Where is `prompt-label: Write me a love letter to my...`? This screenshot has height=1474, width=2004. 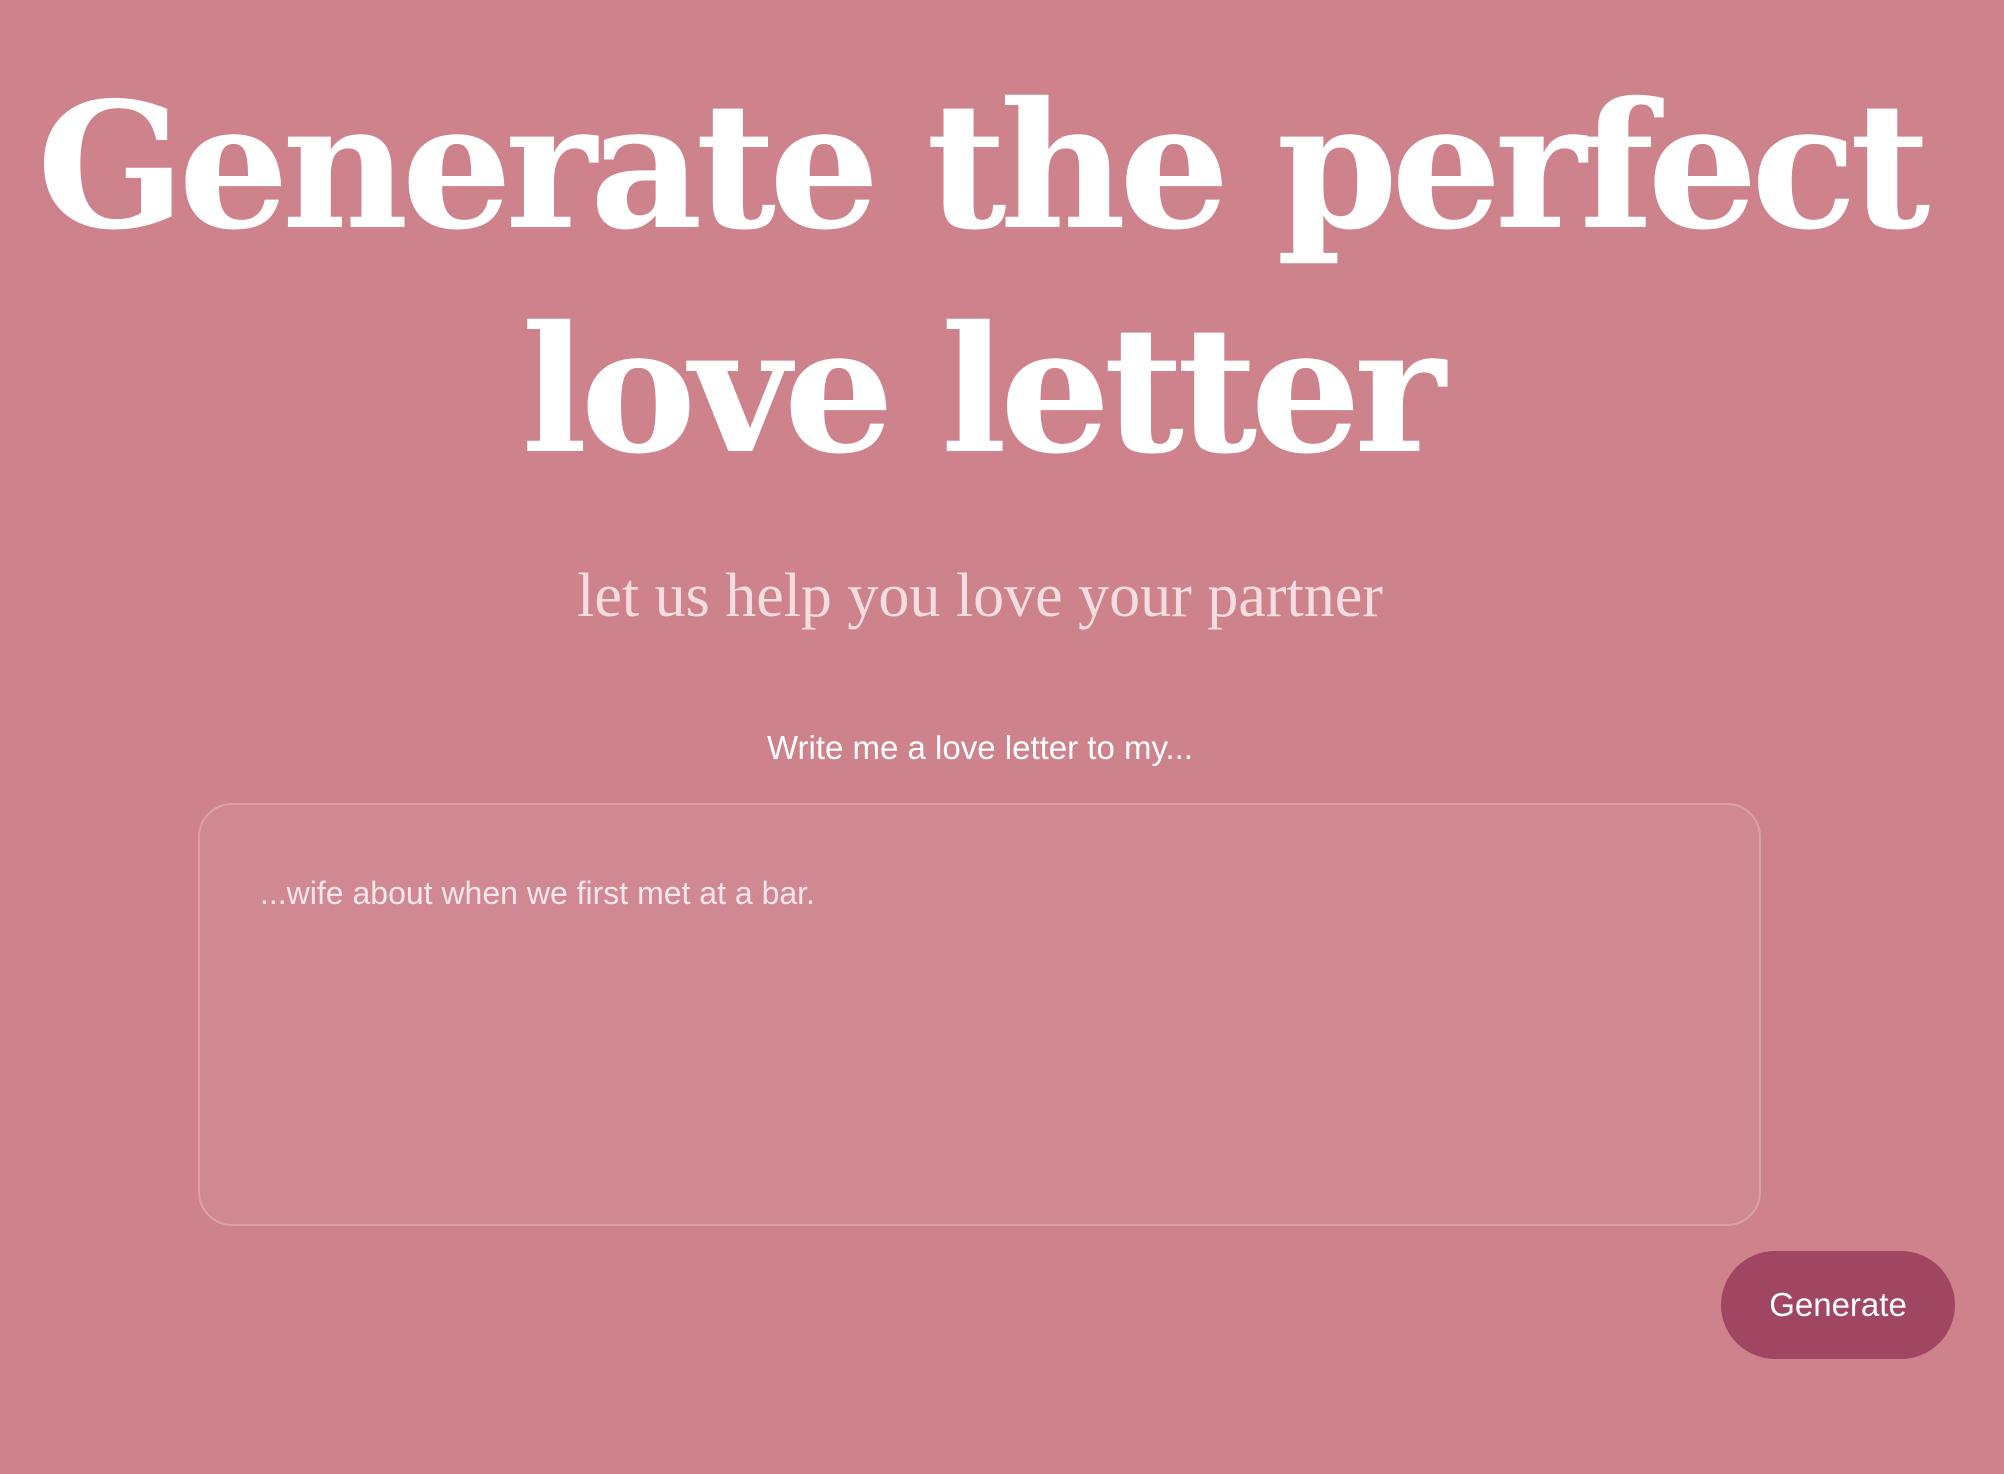 prompt-label: Write me a love letter to my... is located at coordinates (980, 747).